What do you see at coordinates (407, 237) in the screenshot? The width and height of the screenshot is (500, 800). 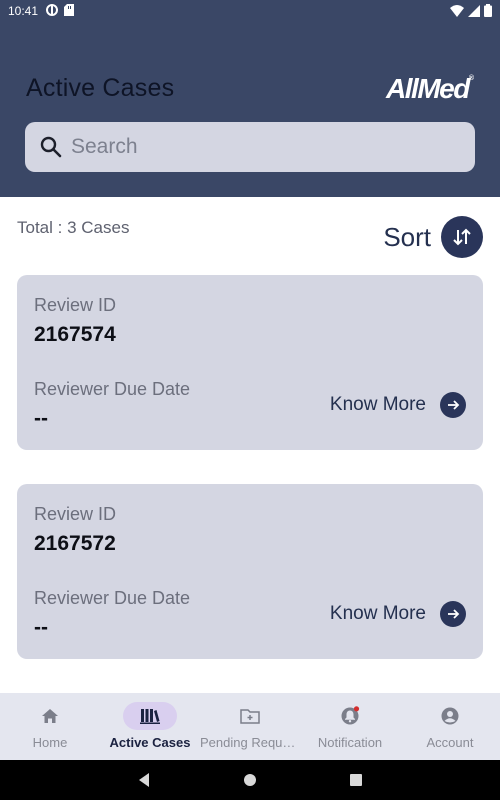 I see `sort-label: Sort` at bounding box center [407, 237].